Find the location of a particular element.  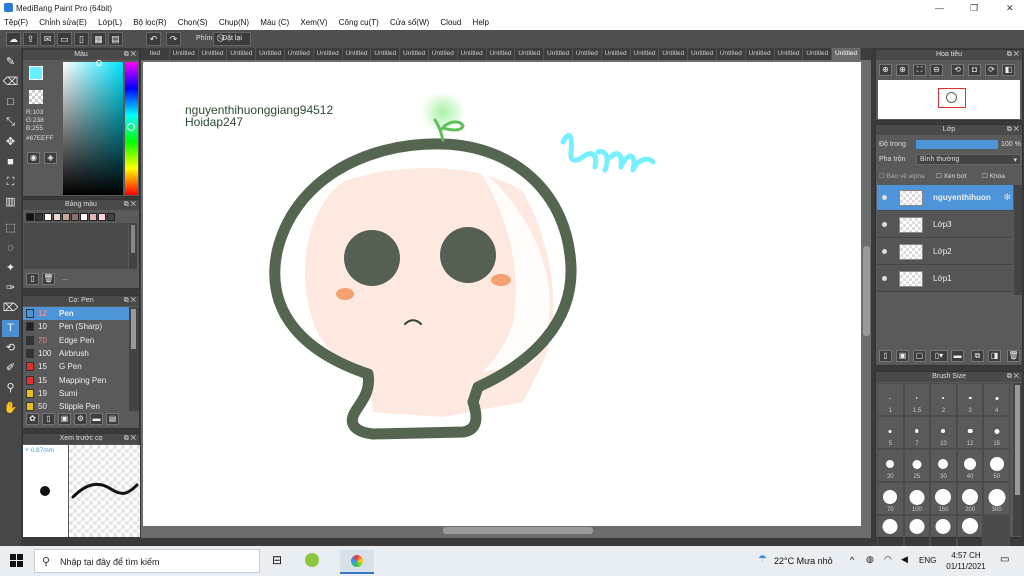

operation-tool-icon: ⟲ is located at coordinates (10, 348).